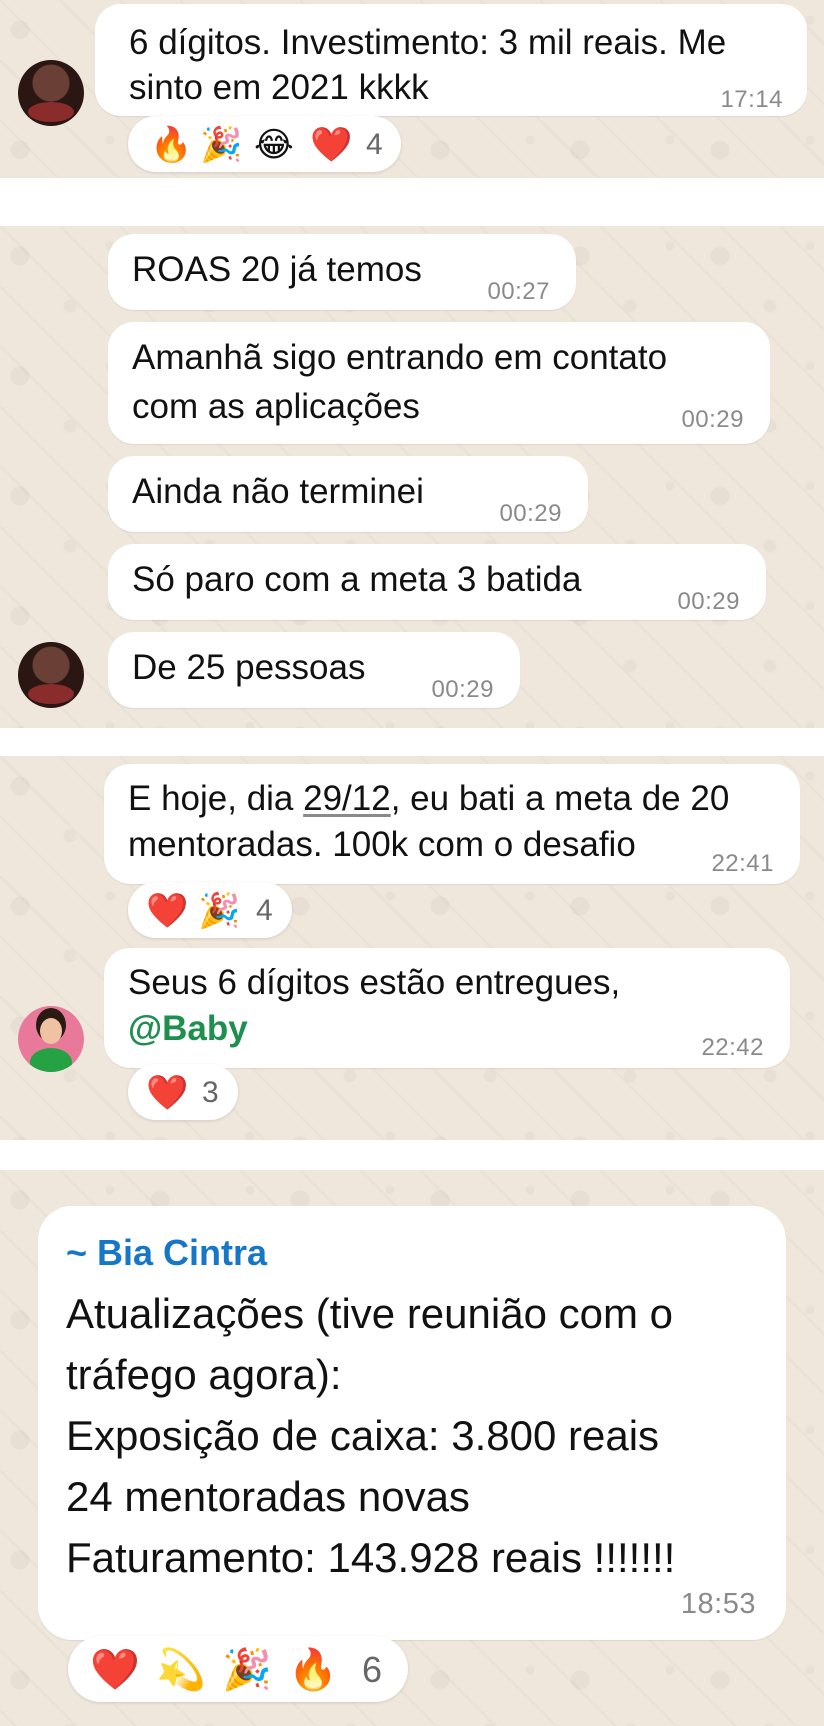 The height and width of the screenshot is (1726, 824). Describe the element at coordinates (718, 1604) in the screenshot. I see `message-time: 18:53` at that location.